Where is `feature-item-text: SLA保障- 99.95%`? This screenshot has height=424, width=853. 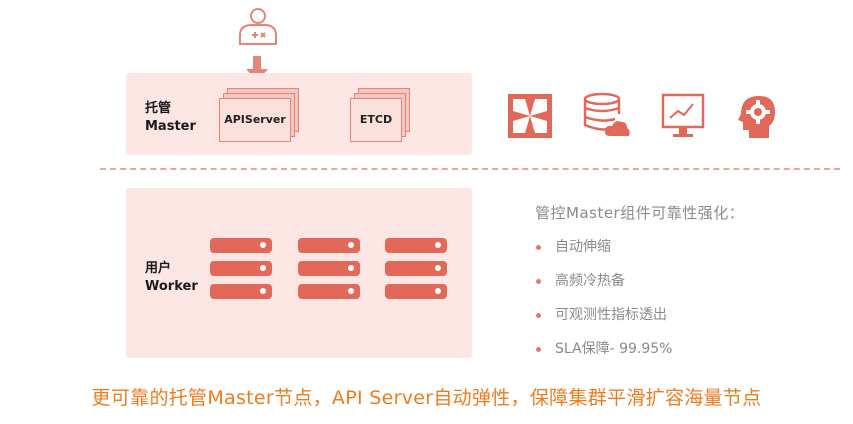 feature-item-text: SLA保障- 99.95% is located at coordinates (614, 349).